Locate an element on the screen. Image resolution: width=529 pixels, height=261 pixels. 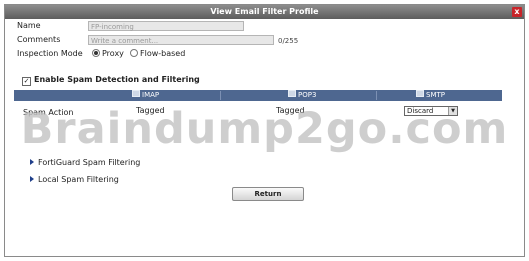
fortiguard-spam-filtering-label: FortiGuard Spam Filtering is located at coordinates (89, 162).